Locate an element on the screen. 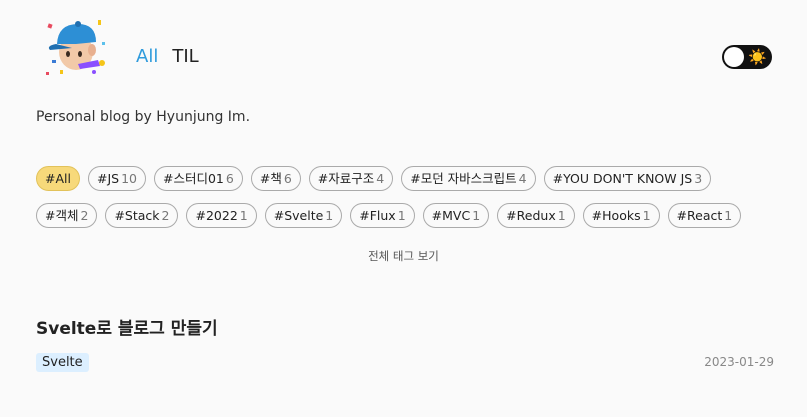 The width and height of the screenshot is (807, 417). theme-toggle: ☀️ is located at coordinates (747, 57).